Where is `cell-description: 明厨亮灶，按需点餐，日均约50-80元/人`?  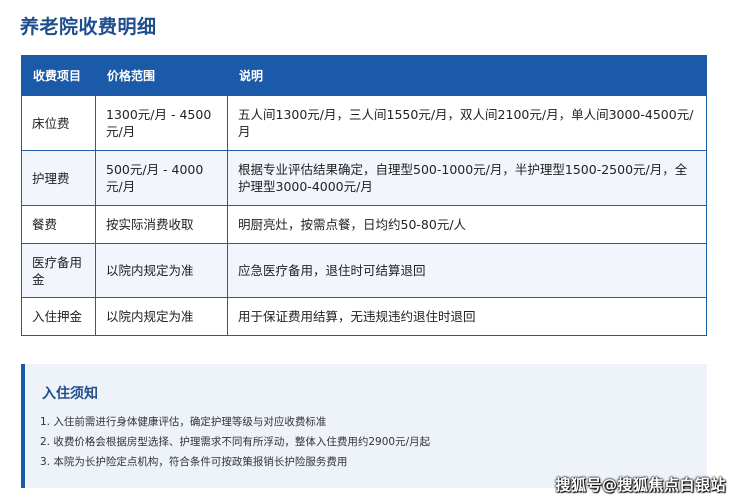
cell-description: 明厨亮灶，按需点餐，日均约50-80元/人 is located at coordinates (467, 224).